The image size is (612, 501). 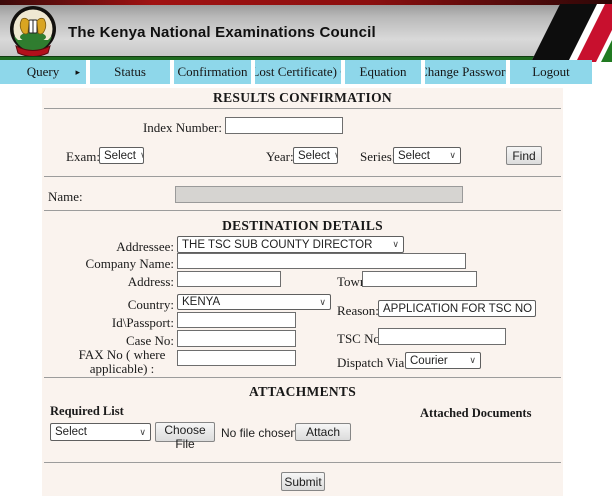 I want to click on dispatch-via-select: Courier ∨, so click(x=443, y=360).